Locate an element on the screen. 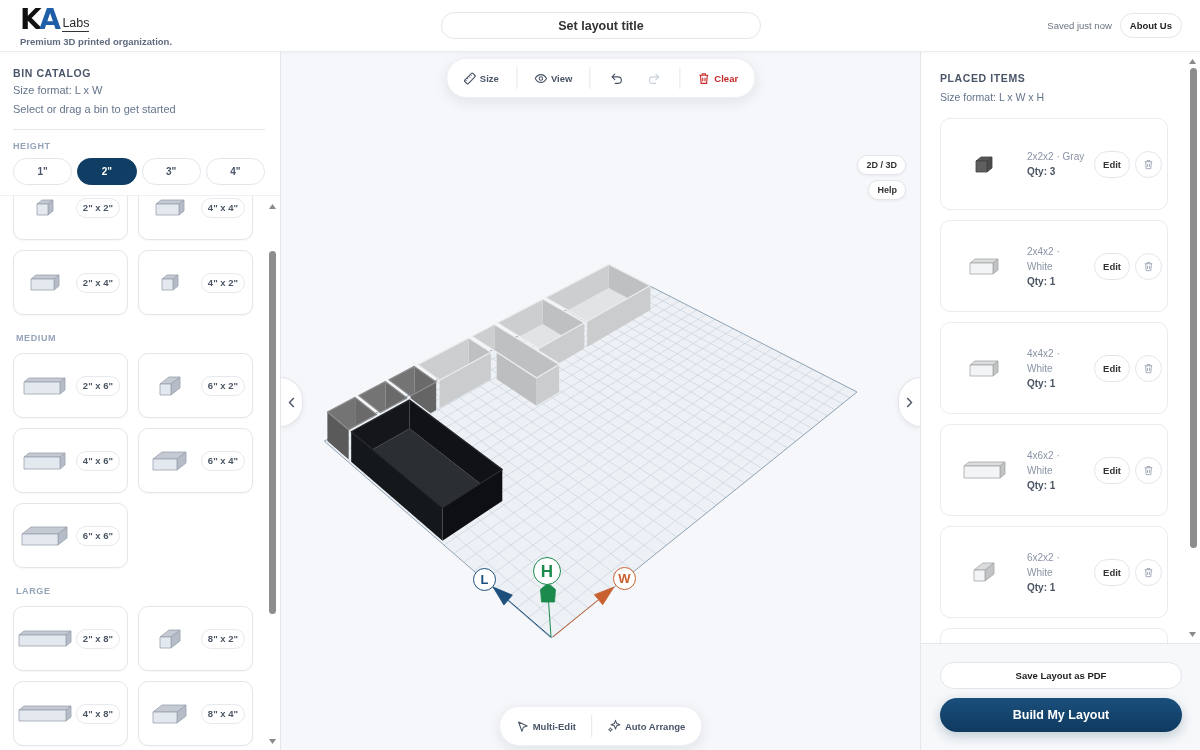 Image resolution: width=1200 pixels, height=750 pixels. tagline: Premium 3D printed organization. is located at coordinates (96, 41).